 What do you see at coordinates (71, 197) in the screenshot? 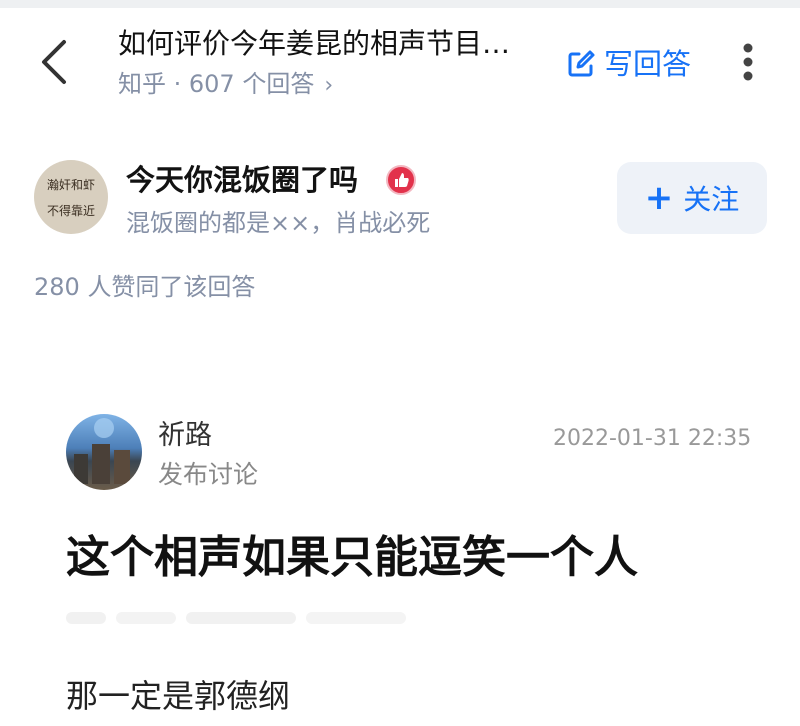
I see `author-avatar: 瀚奸和虾 不得靠近` at bounding box center [71, 197].